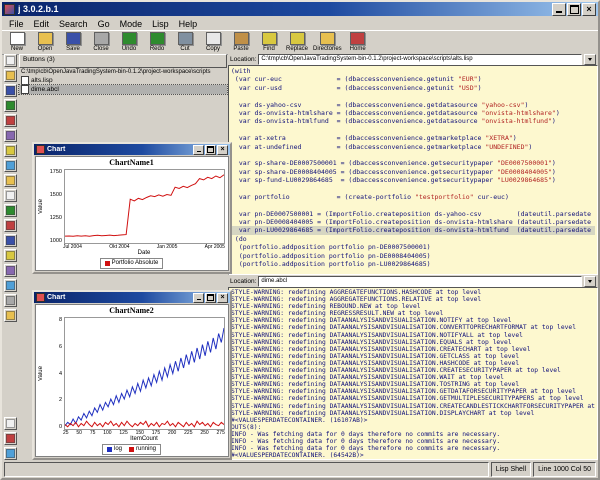 The image size is (600, 480). What do you see at coordinates (300, 9) in the screenshot?
I see `title-bar: j 3.0.2.b.1 ×` at bounding box center [300, 9].